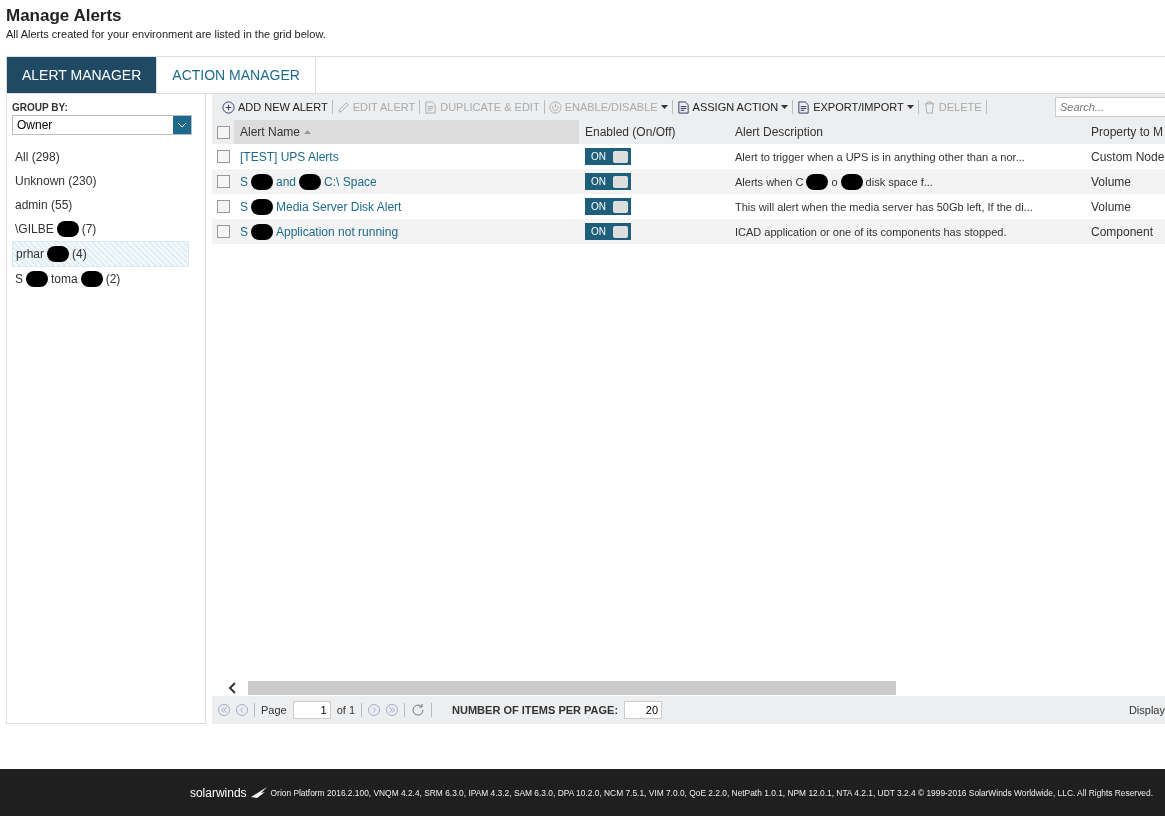 This screenshot has height=816, width=1165. What do you see at coordinates (19, 279) in the screenshot?
I see `group-item-text: S` at bounding box center [19, 279].